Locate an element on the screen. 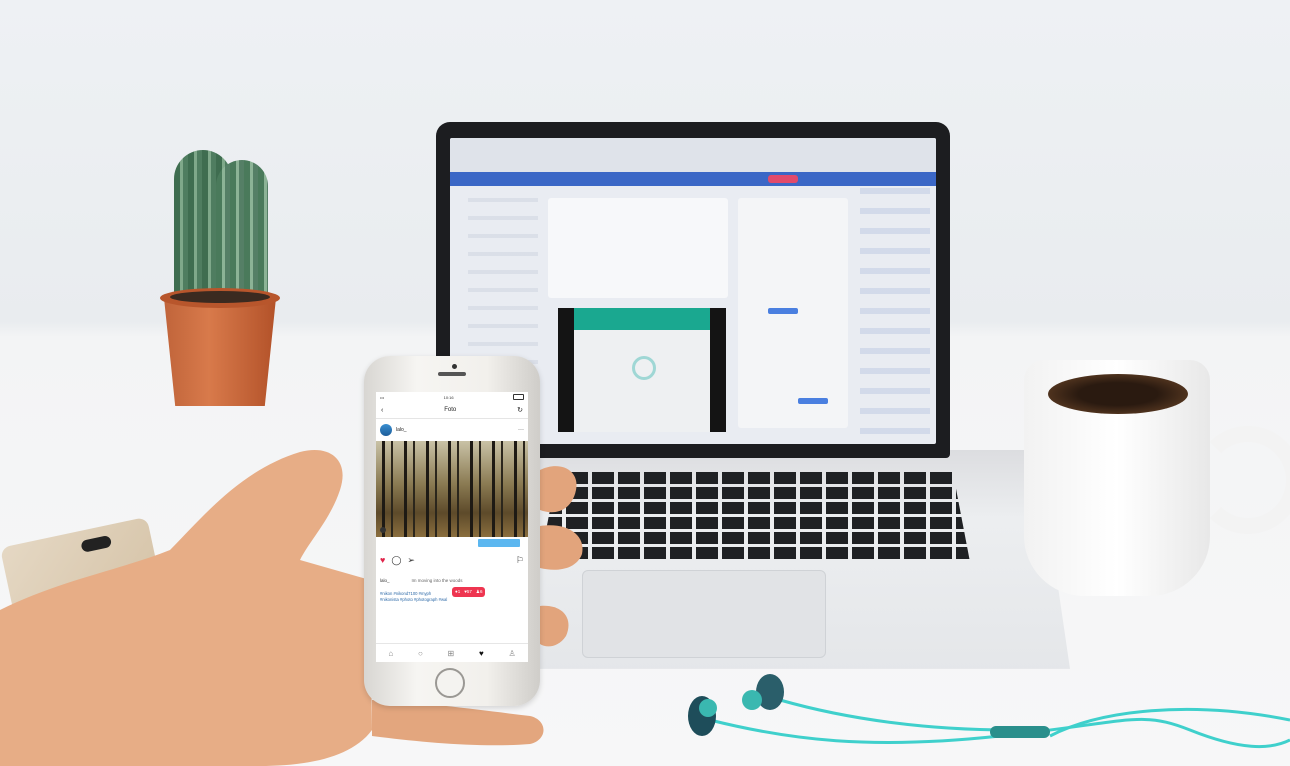 The image size is (1290, 766). post-username: lalo_ is located at coordinates (401, 430).